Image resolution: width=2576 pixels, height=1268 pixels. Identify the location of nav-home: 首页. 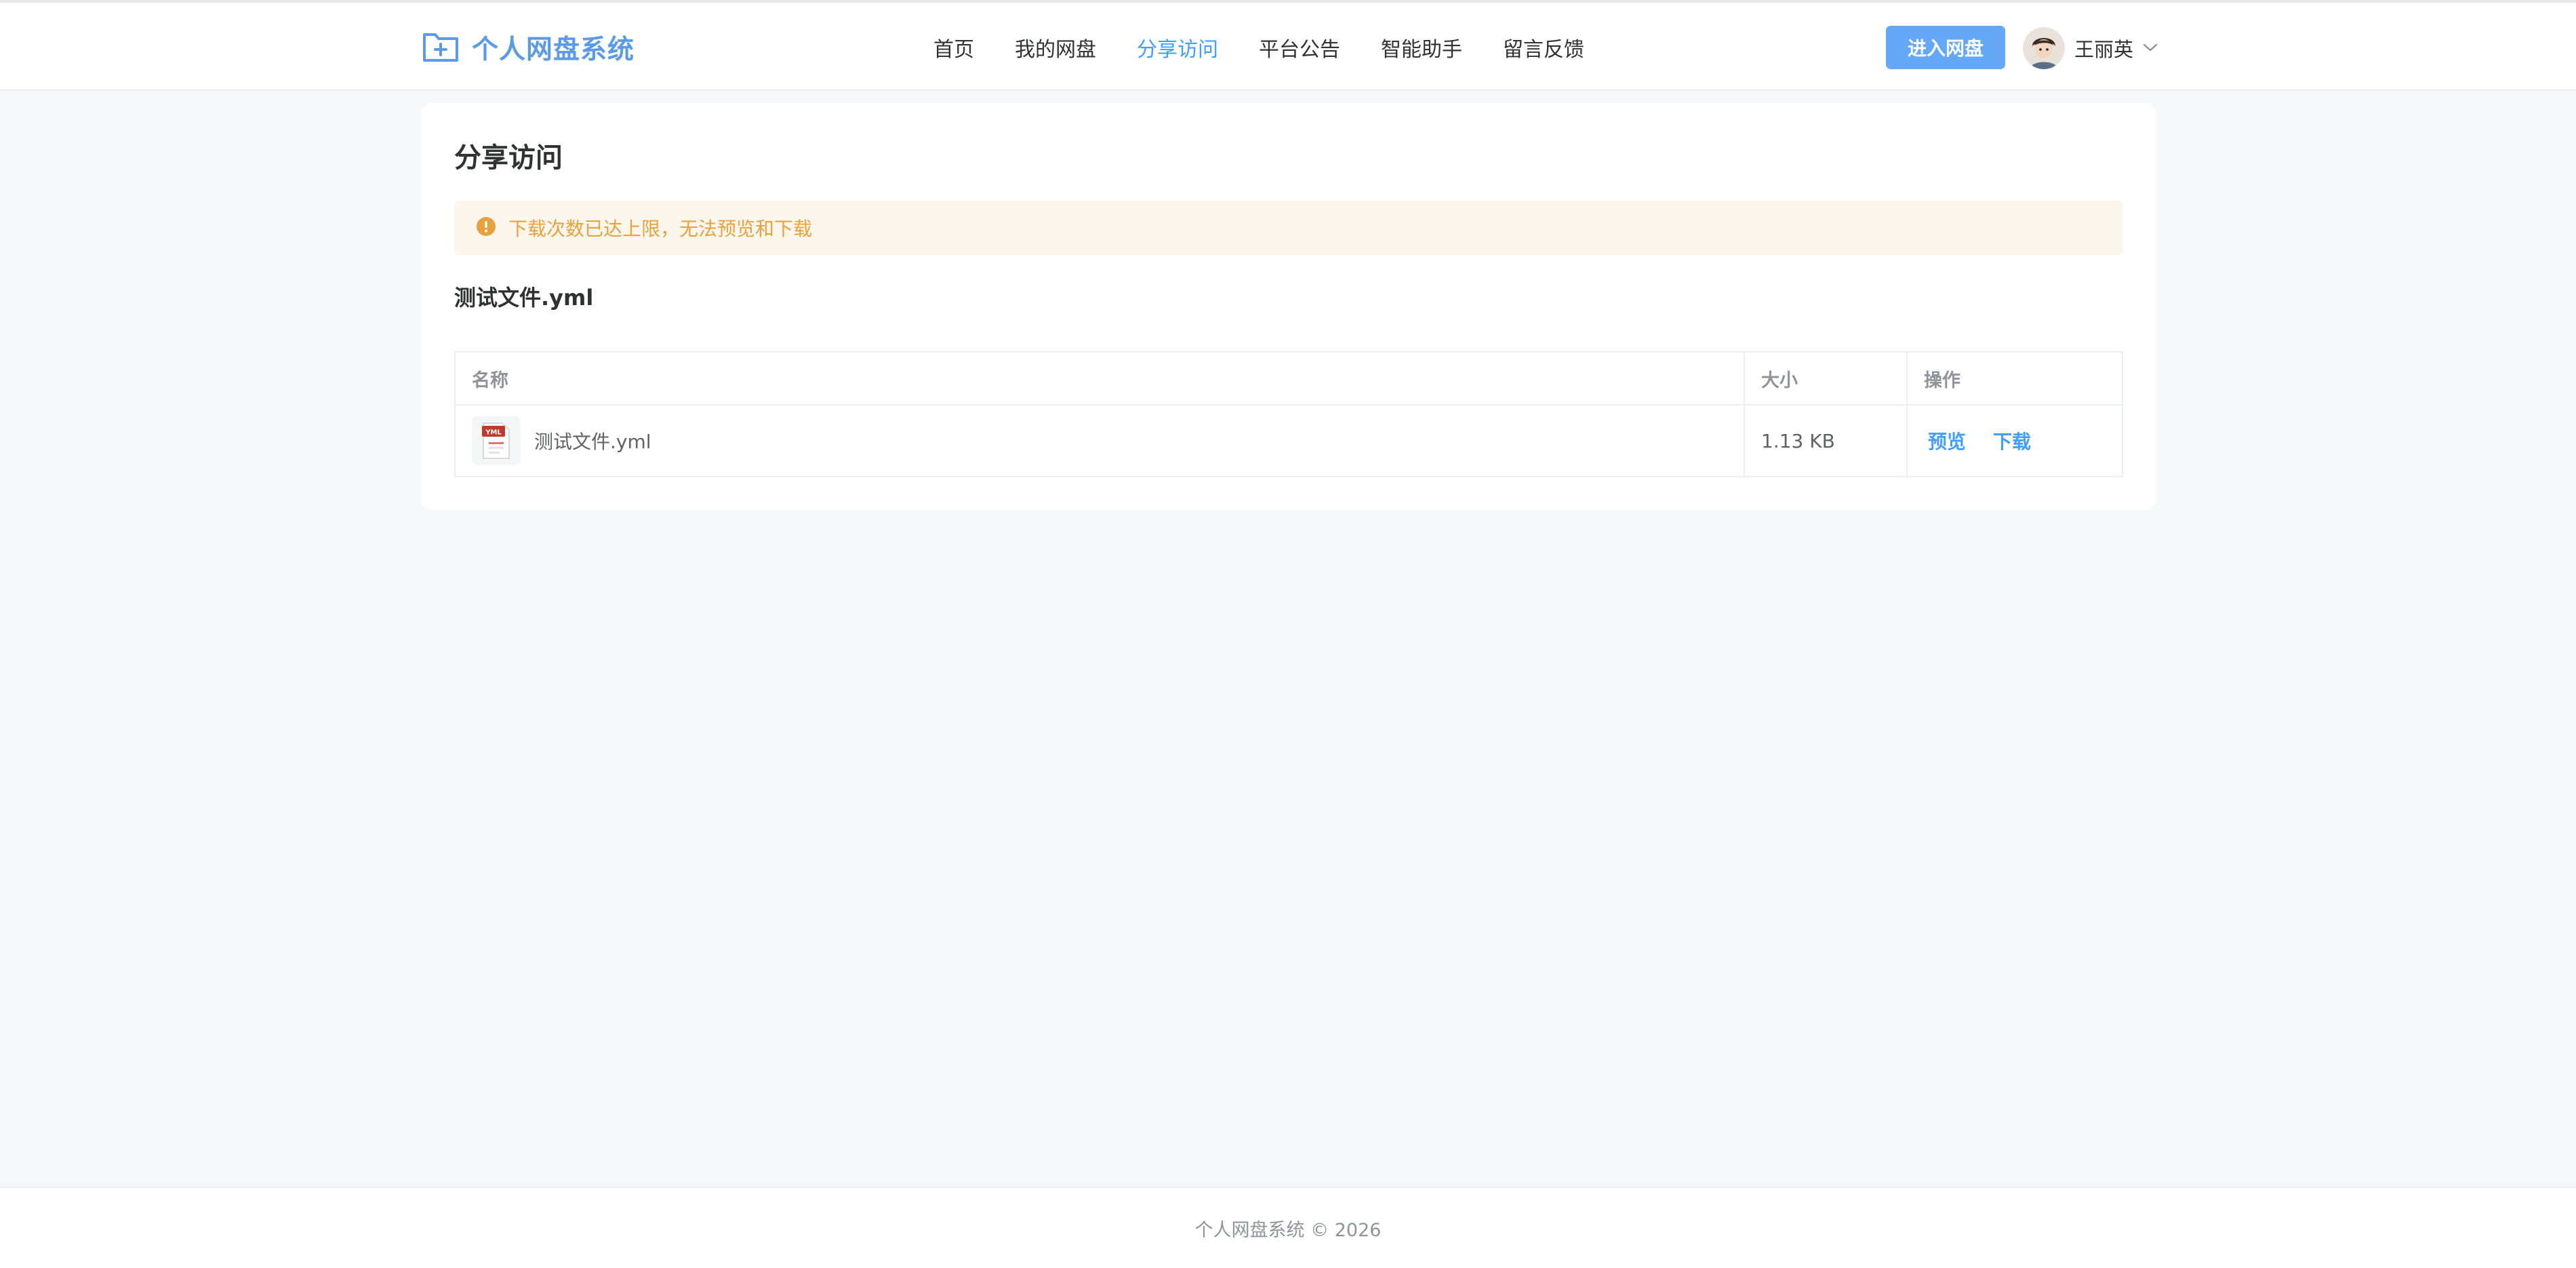
(953, 48).